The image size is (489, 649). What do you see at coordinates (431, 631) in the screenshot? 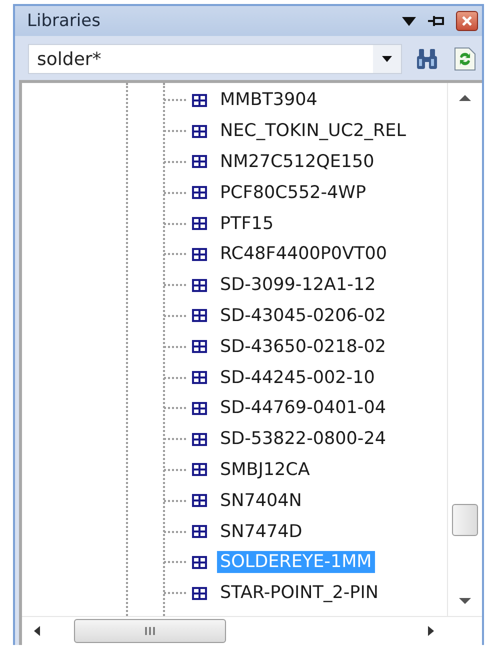
I see `scroll-right-icon` at bounding box center [431, 631].